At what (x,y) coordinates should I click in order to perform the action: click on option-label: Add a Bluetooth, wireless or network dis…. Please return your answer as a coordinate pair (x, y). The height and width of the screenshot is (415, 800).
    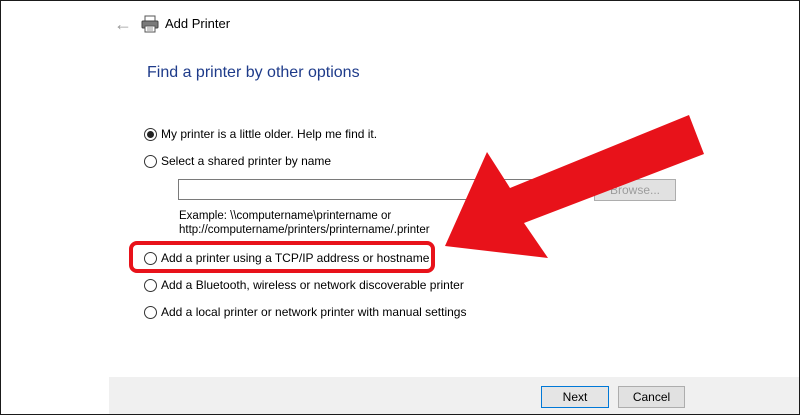
    Looking at the image, I should click on (312, 285).